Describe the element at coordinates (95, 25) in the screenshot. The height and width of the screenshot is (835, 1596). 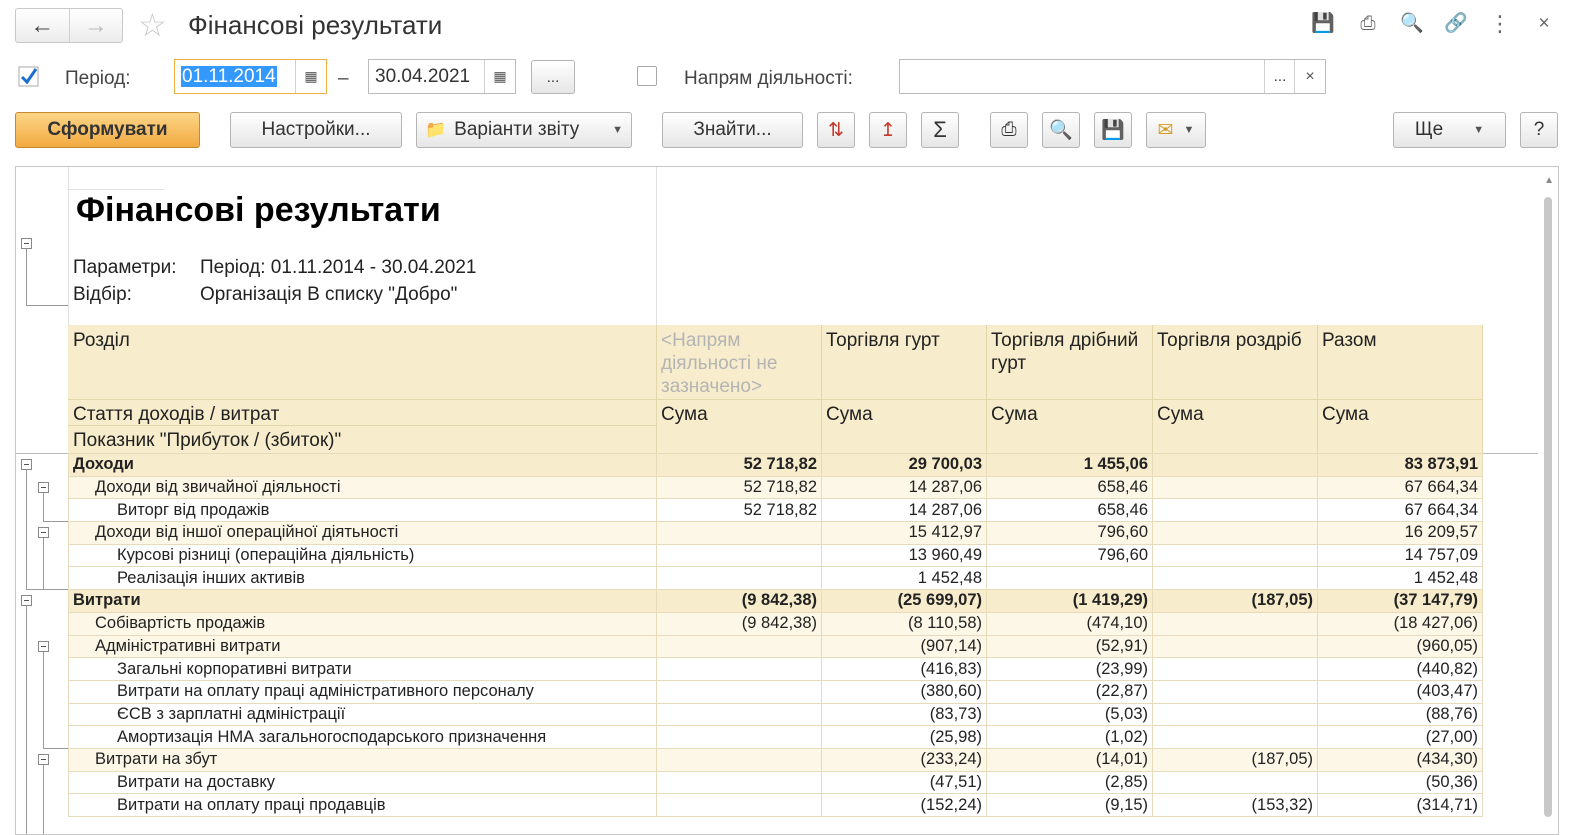
I see `forward-arrow-icon: →` at that location.